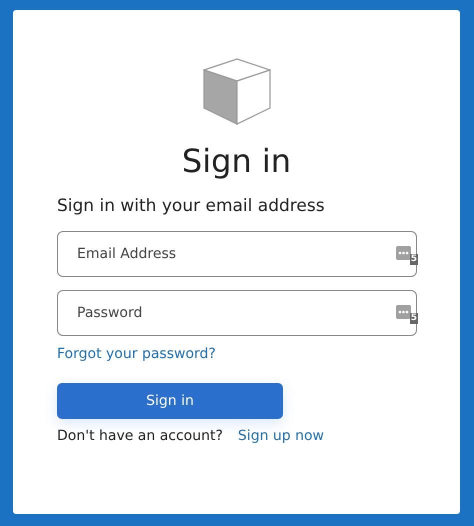 Image resolution: width=474 pixels, height=526 pixels. I want to click on sign-in-button: Sign in, so click(170, 401).